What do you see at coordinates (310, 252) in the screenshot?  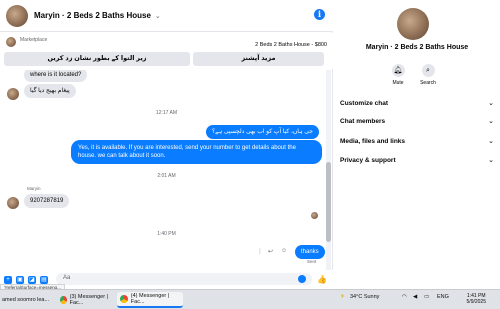 I see `message-outgoing: thanks` at bounding box center [310, 252].